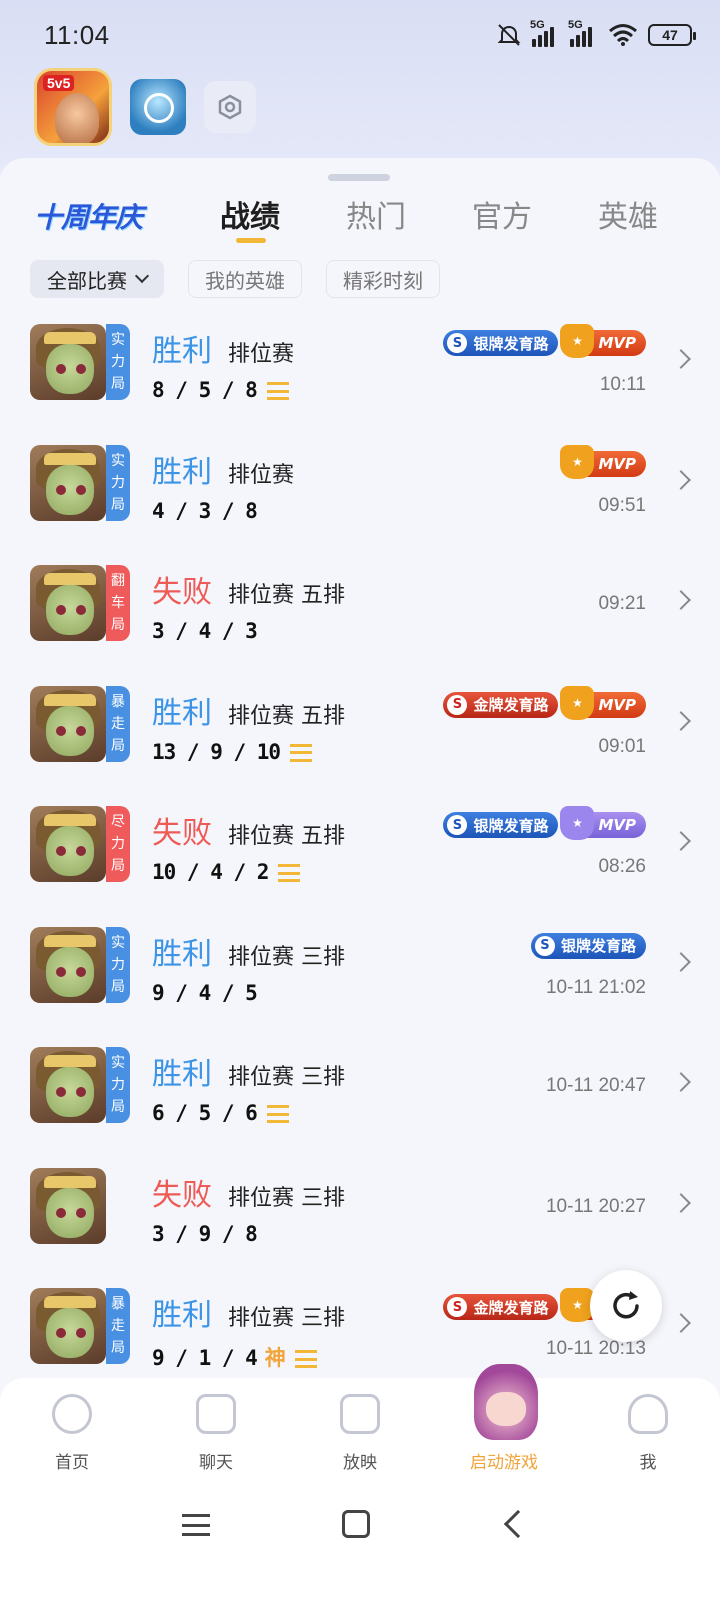 The height and width of the screenshot is (1600, 720). What do you see at coordinates (77, 35) in the screenshot?
I see `status-time: 11:04` at bounding box center [77, 35].